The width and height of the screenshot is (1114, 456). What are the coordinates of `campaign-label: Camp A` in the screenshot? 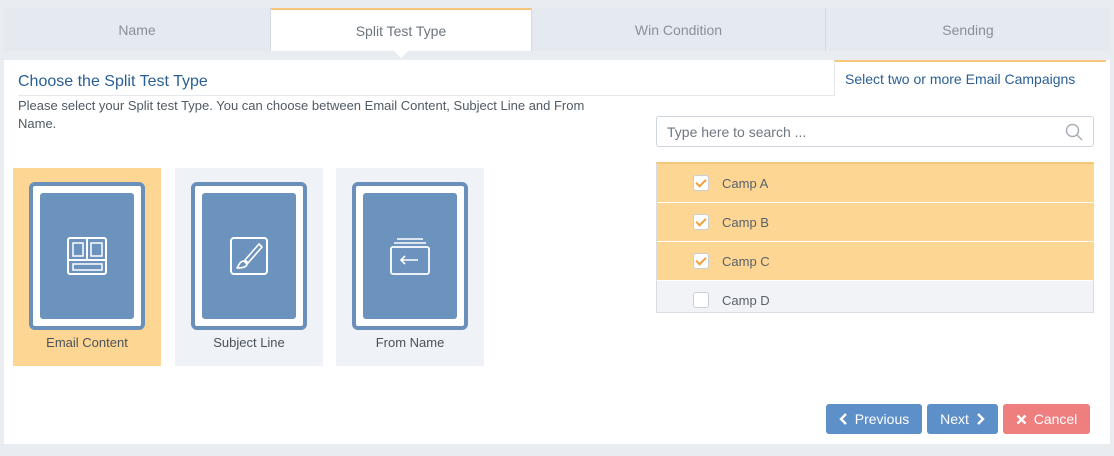 It's located at (745, 183).